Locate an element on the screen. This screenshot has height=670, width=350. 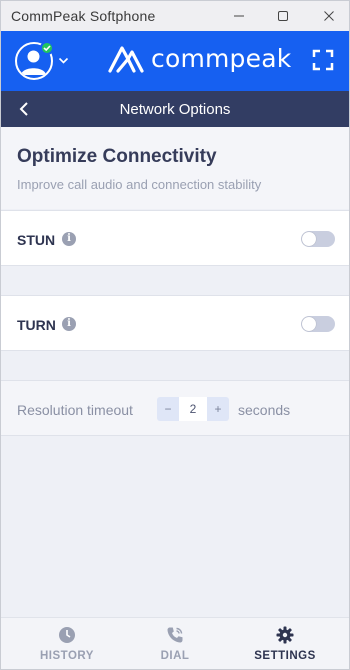
nav-settings-label: SETTINGS is located at coordinates (285, 656).